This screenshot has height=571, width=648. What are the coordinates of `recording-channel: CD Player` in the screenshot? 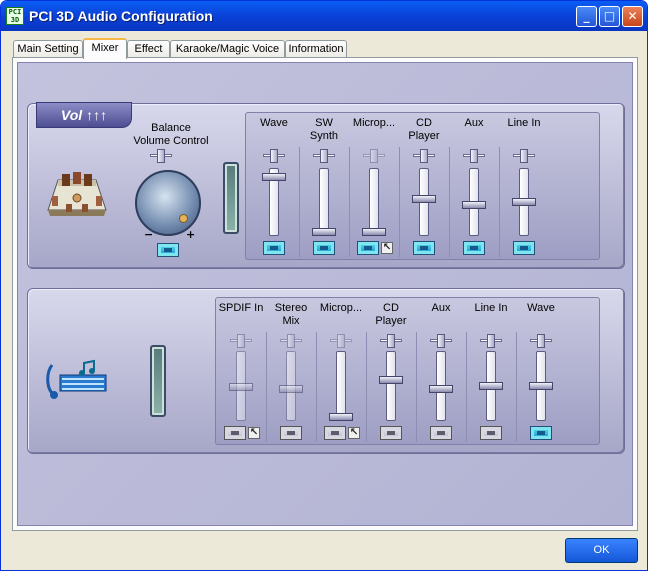 It's located at (391, 371).